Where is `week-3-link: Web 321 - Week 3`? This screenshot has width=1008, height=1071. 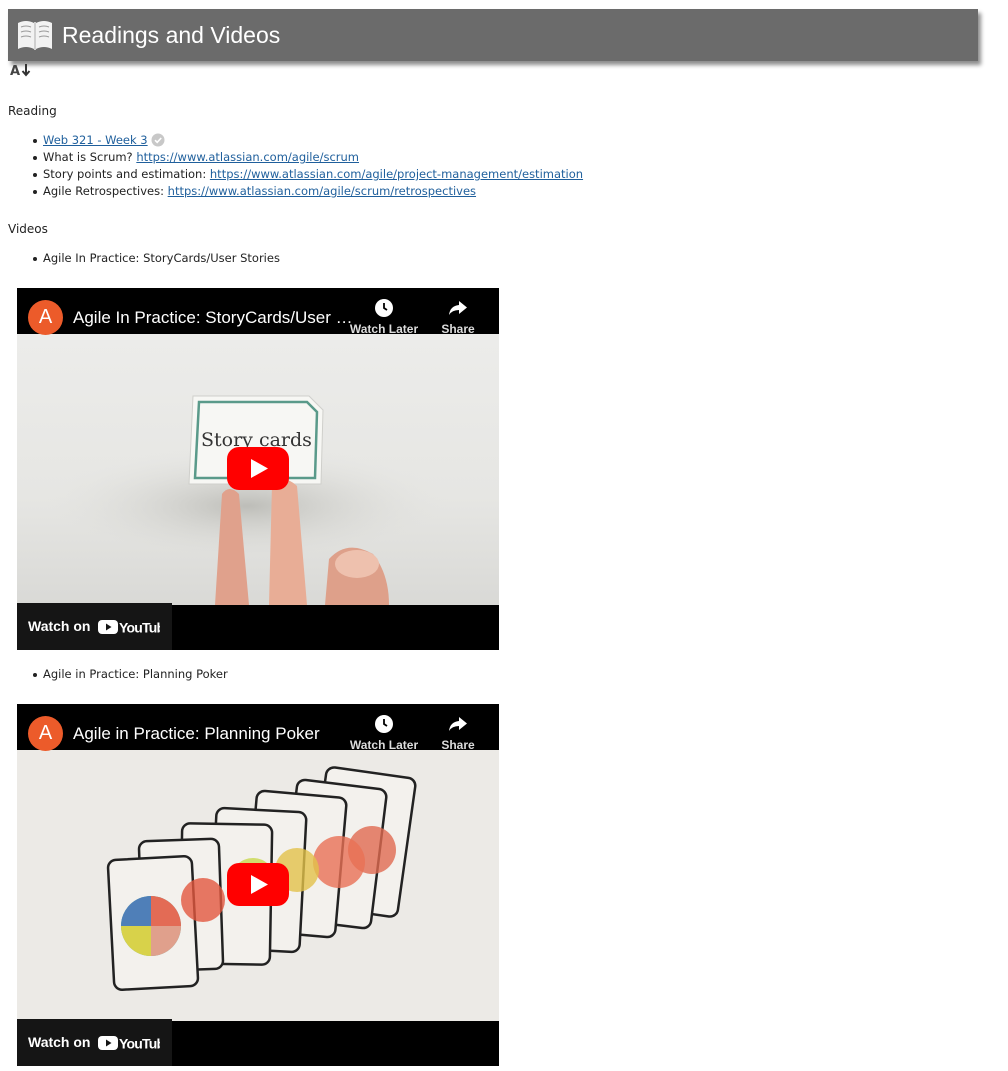
week-3-link: Web 321 - Week 3 is located at coordinates (95, 140).